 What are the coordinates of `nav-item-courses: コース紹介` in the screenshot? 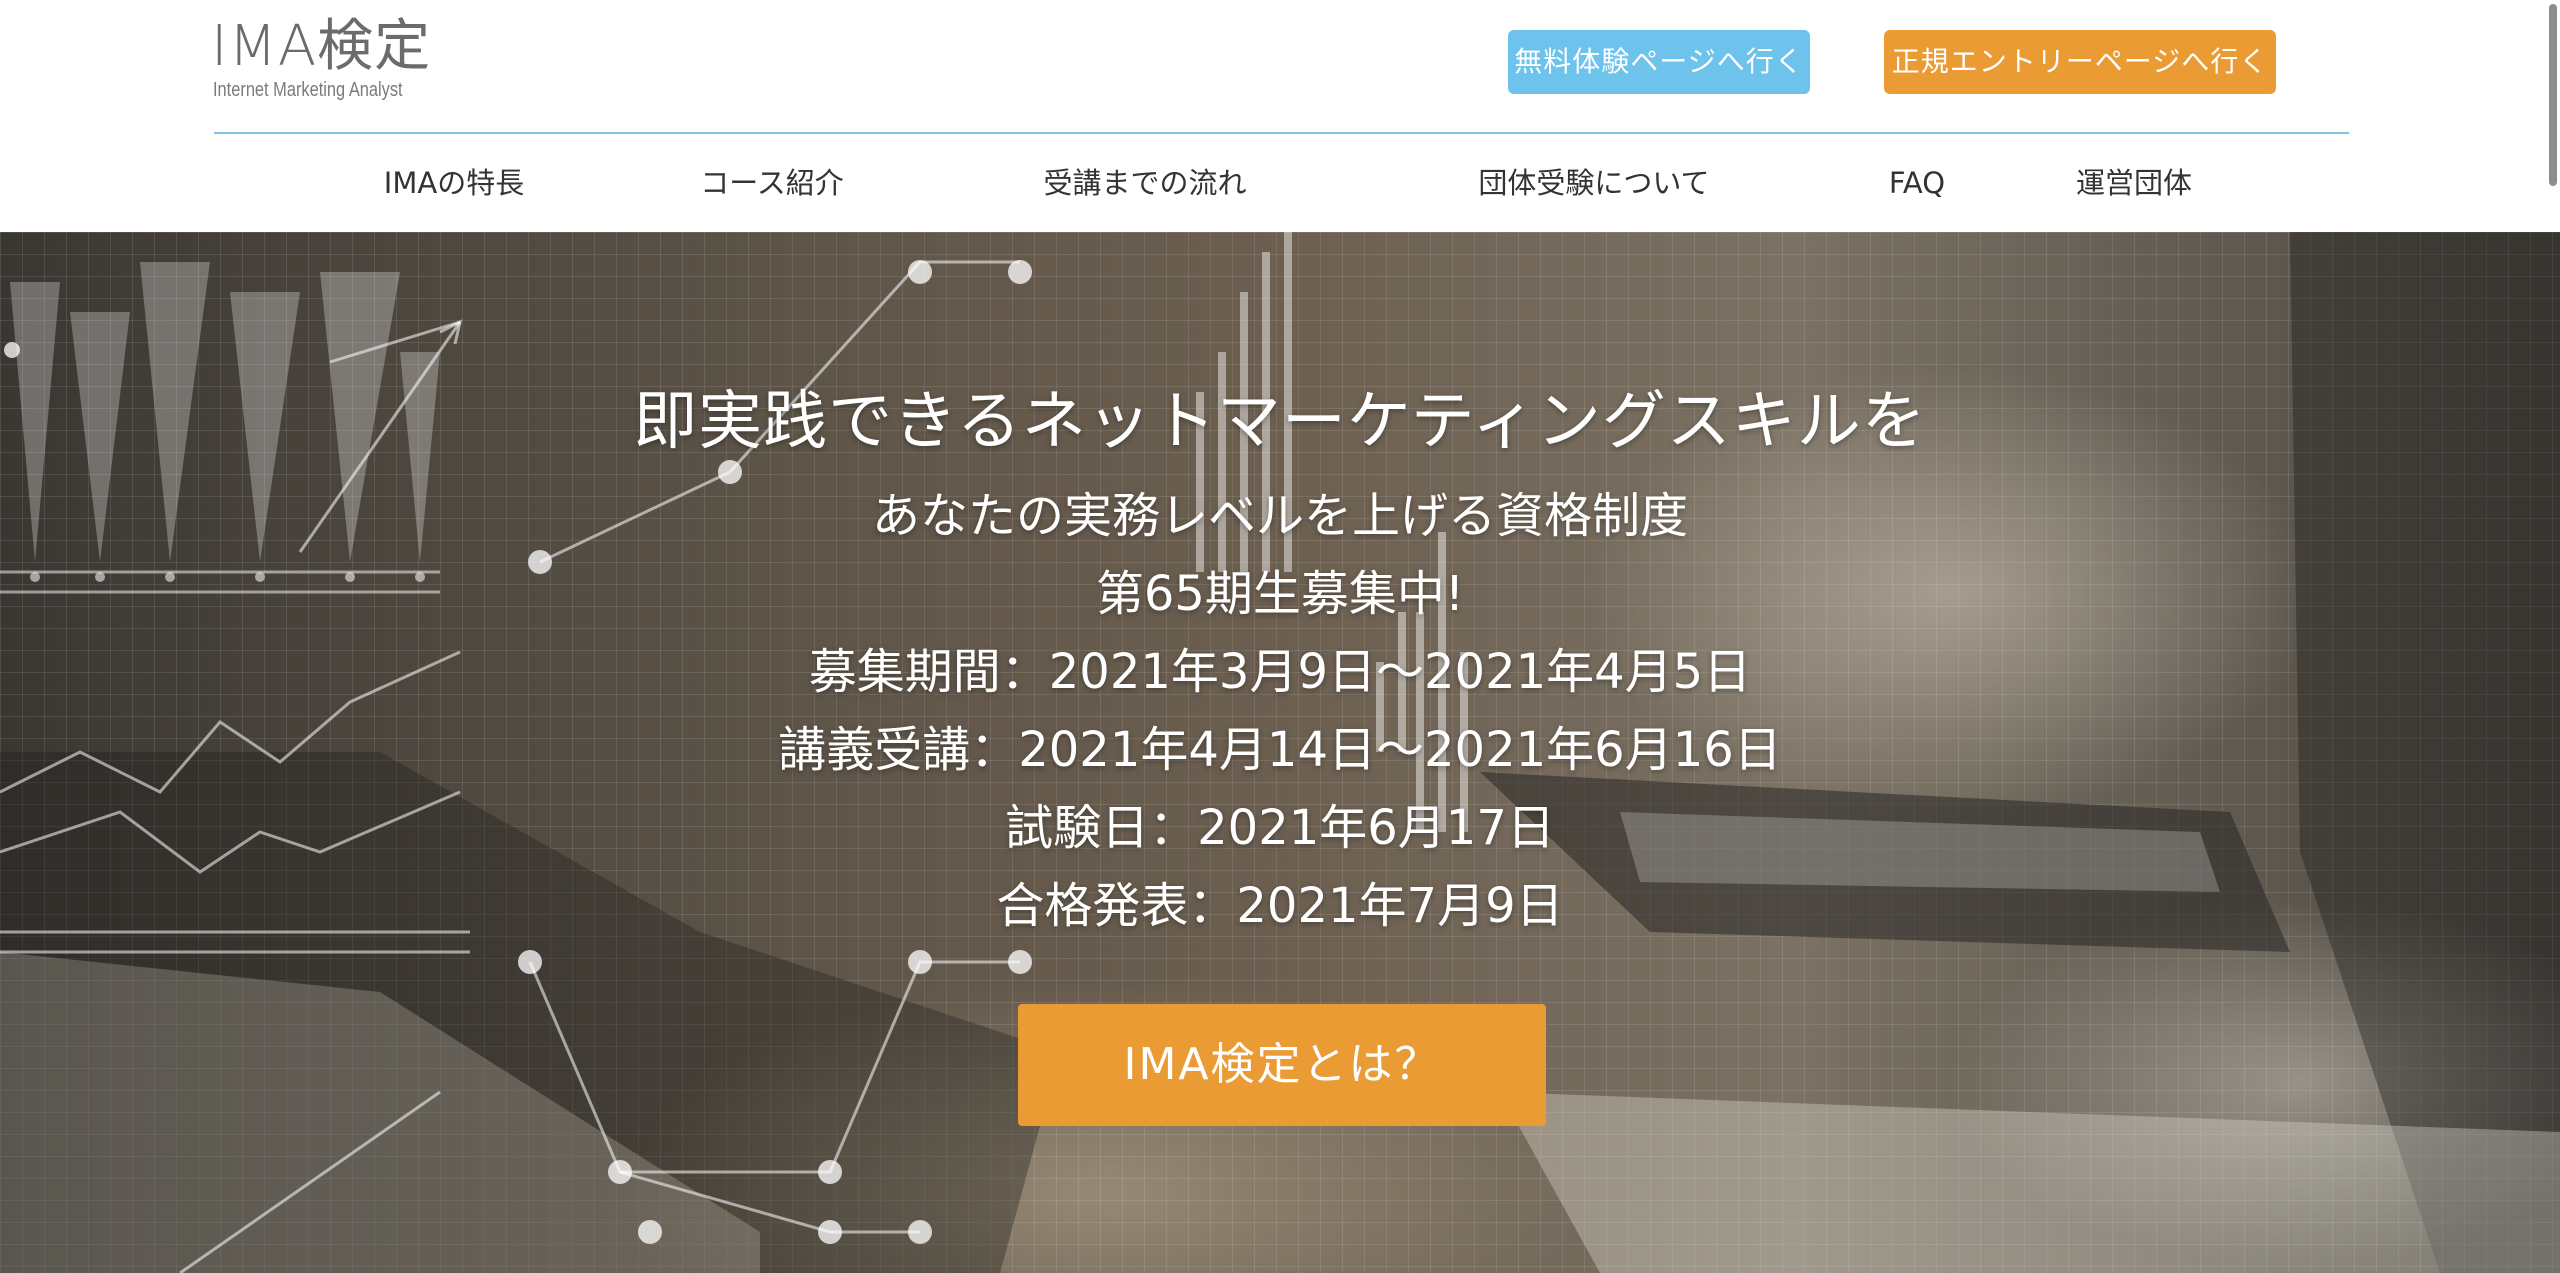 It's located at (772, 183).